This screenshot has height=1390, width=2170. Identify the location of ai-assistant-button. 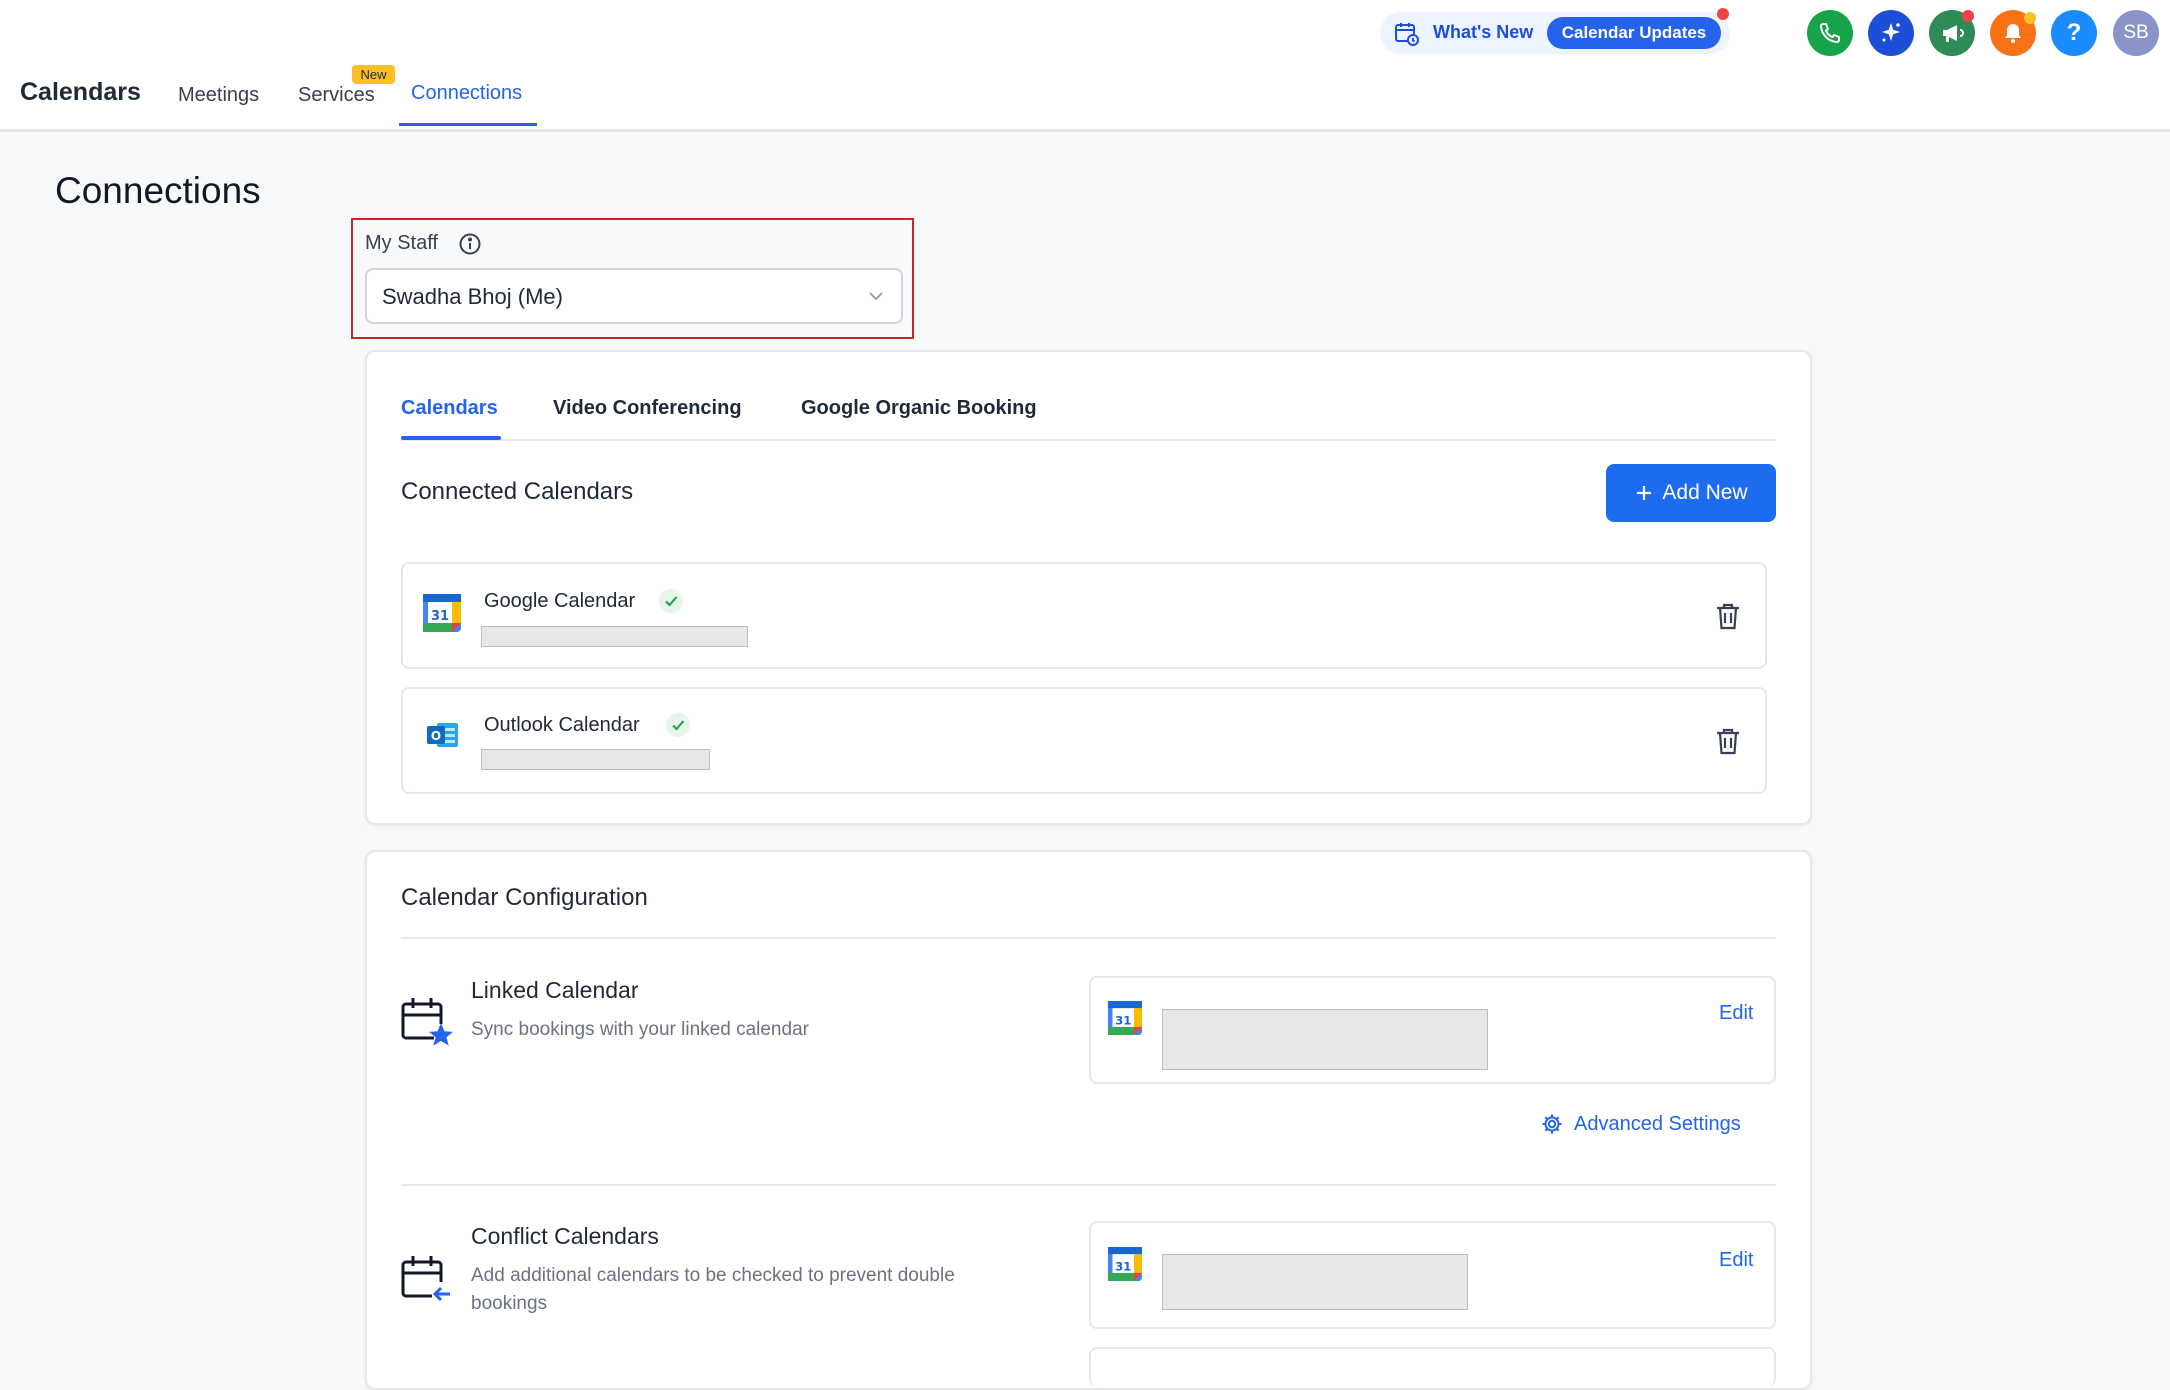
(1891, 33).